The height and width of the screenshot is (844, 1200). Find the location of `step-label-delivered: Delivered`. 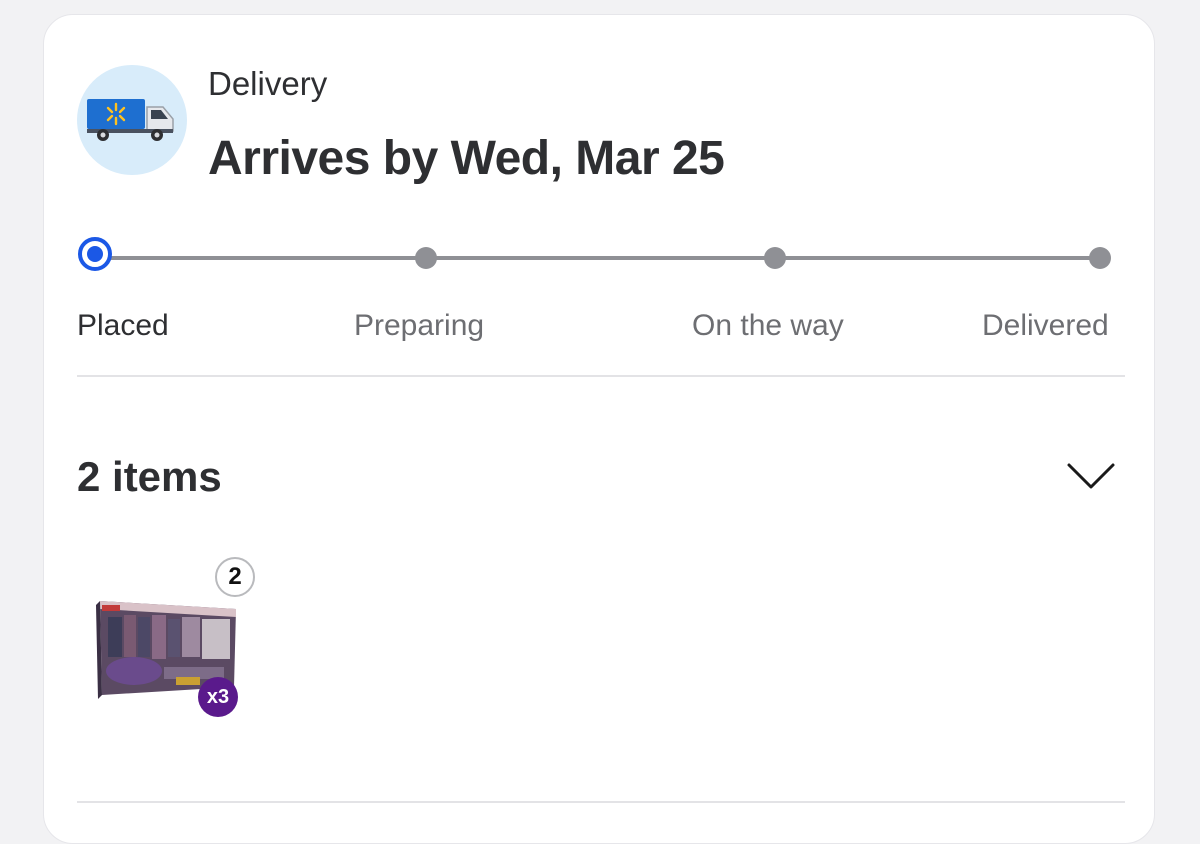

step-label-delivered: Delivered is located at coordinates (1045, 325).